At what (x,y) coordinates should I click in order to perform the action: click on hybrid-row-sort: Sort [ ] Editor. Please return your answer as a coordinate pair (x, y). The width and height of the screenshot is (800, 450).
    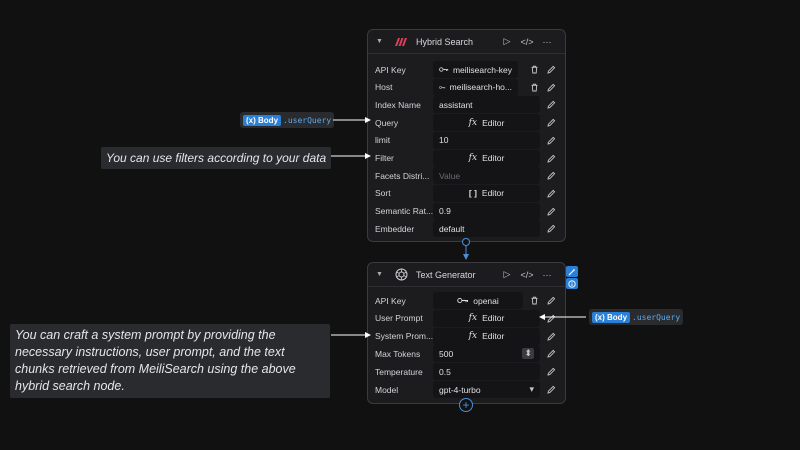
    Looking at the image, I should click on (466, 193).